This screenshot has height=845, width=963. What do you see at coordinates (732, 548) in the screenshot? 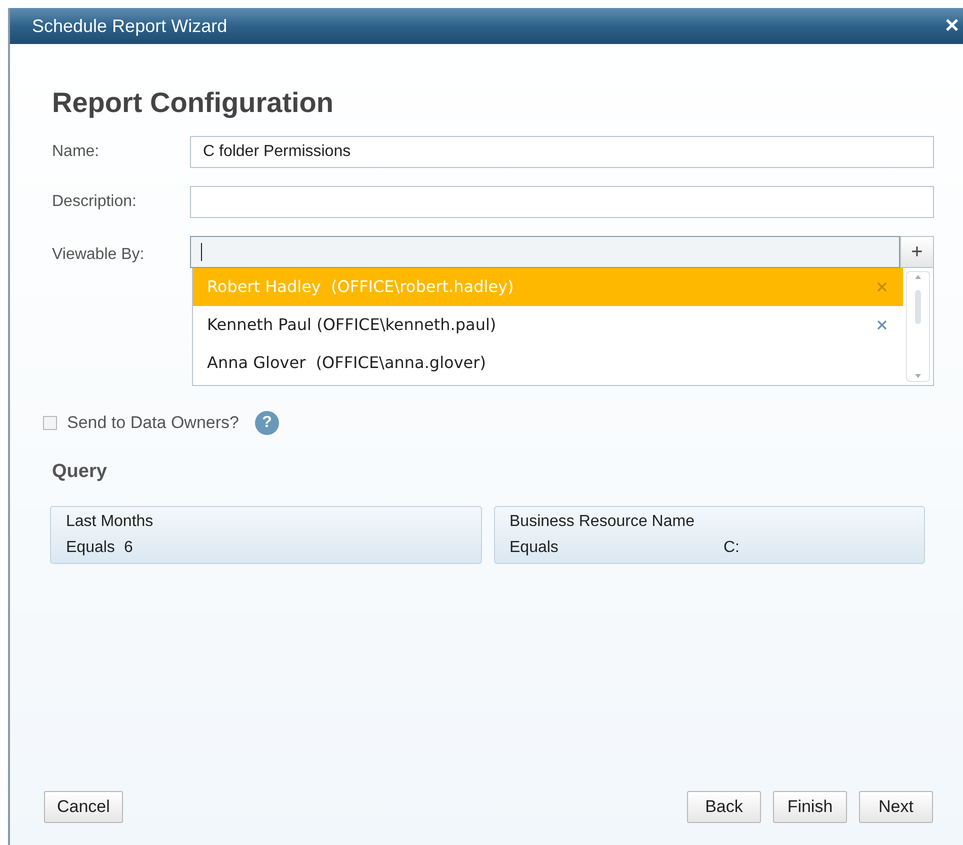
I see `query-value: C:` at bounding box center [732, 548].